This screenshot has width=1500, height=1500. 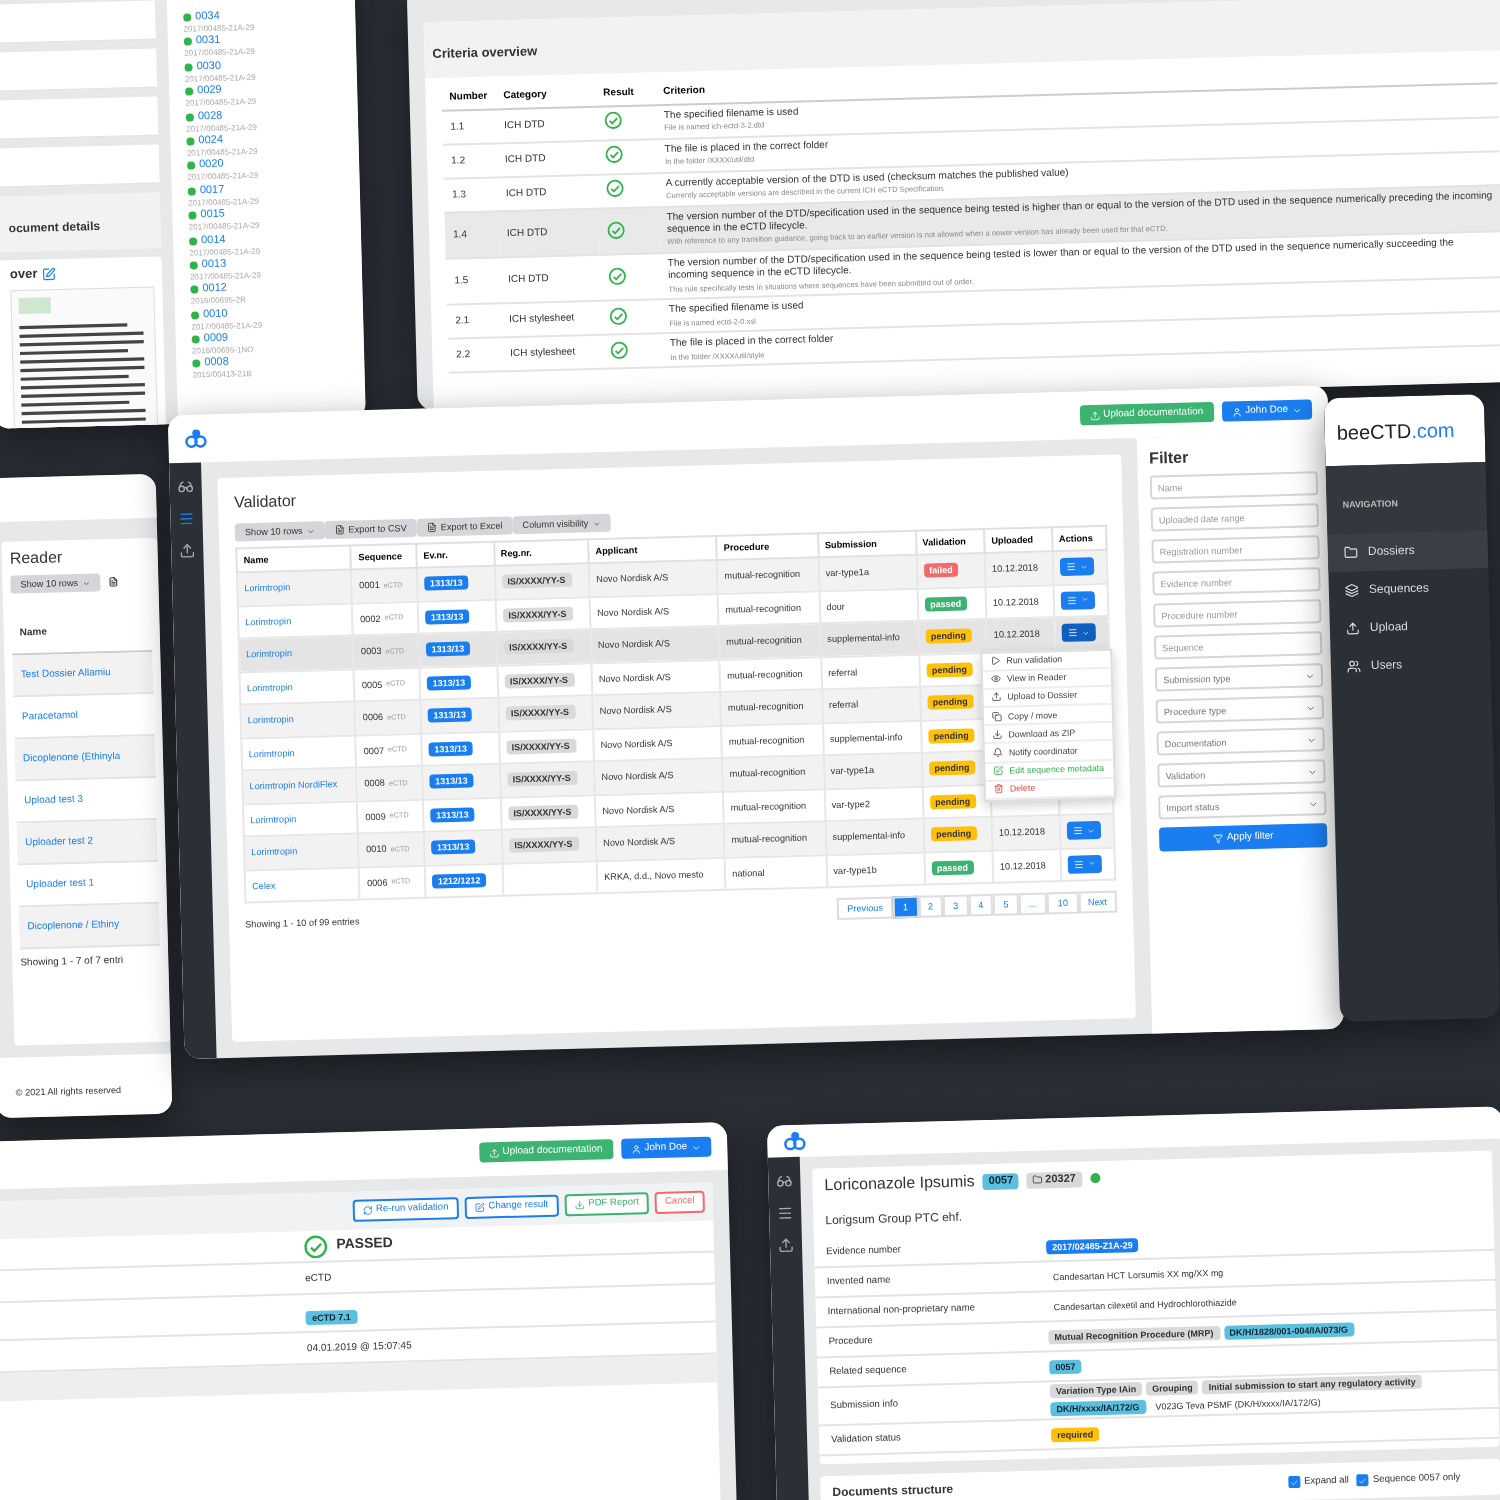 What do you see at coordinates (37, 557) in the screenshot?
I see `page-title: Reader` at bounding box center [37, 557].